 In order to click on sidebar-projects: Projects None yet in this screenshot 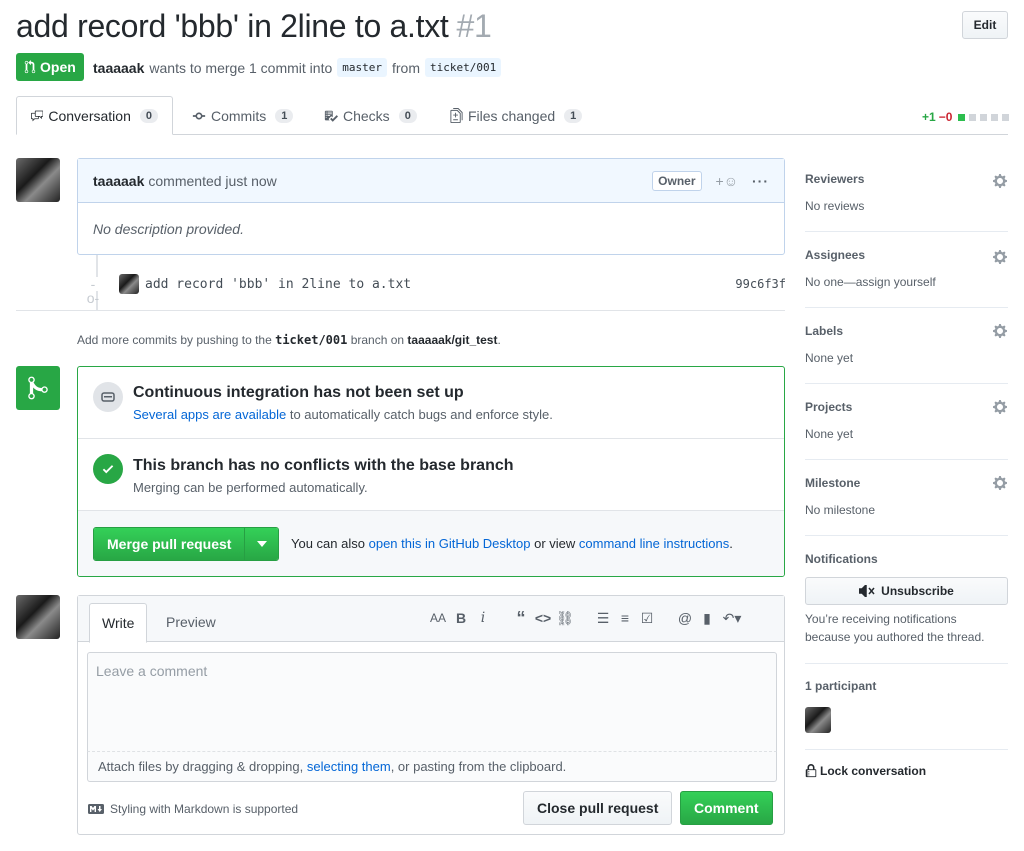, I will do `click(906, 422)`.